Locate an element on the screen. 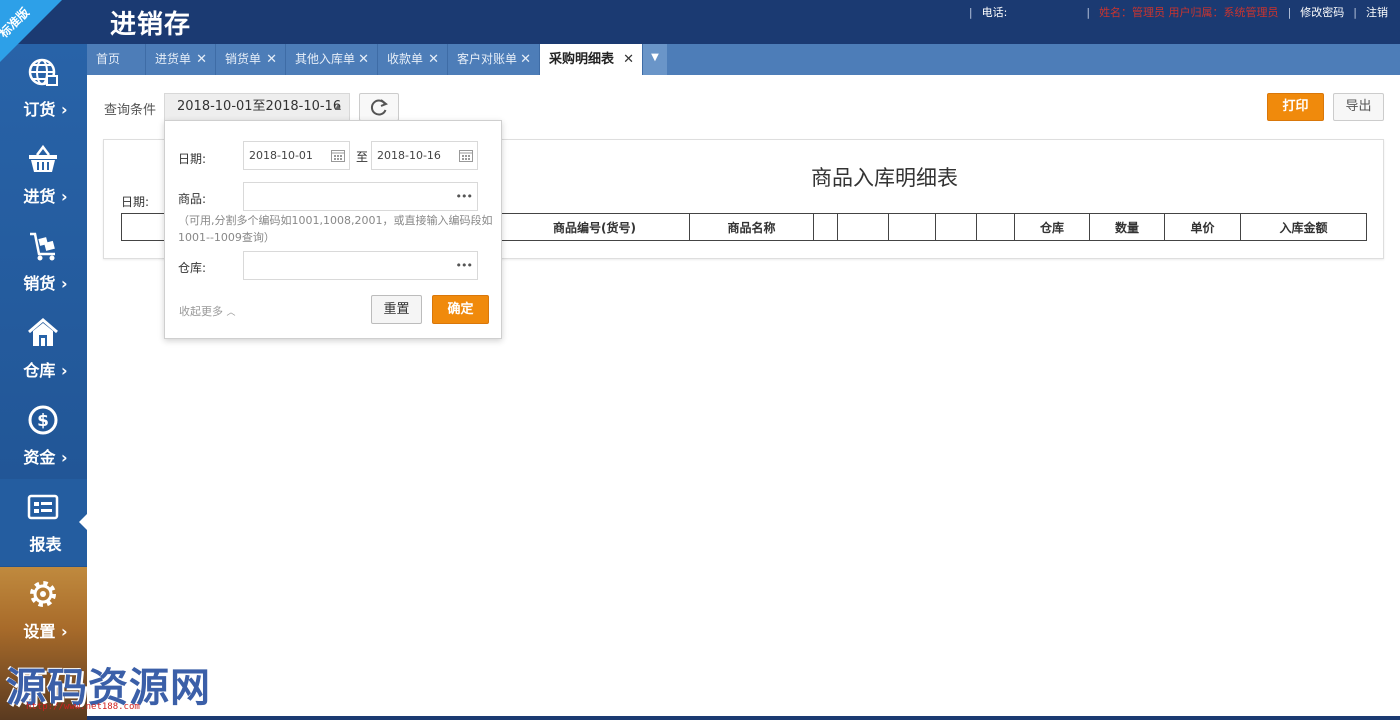  tab-home: 首页 is located at coordinates (116, 59).